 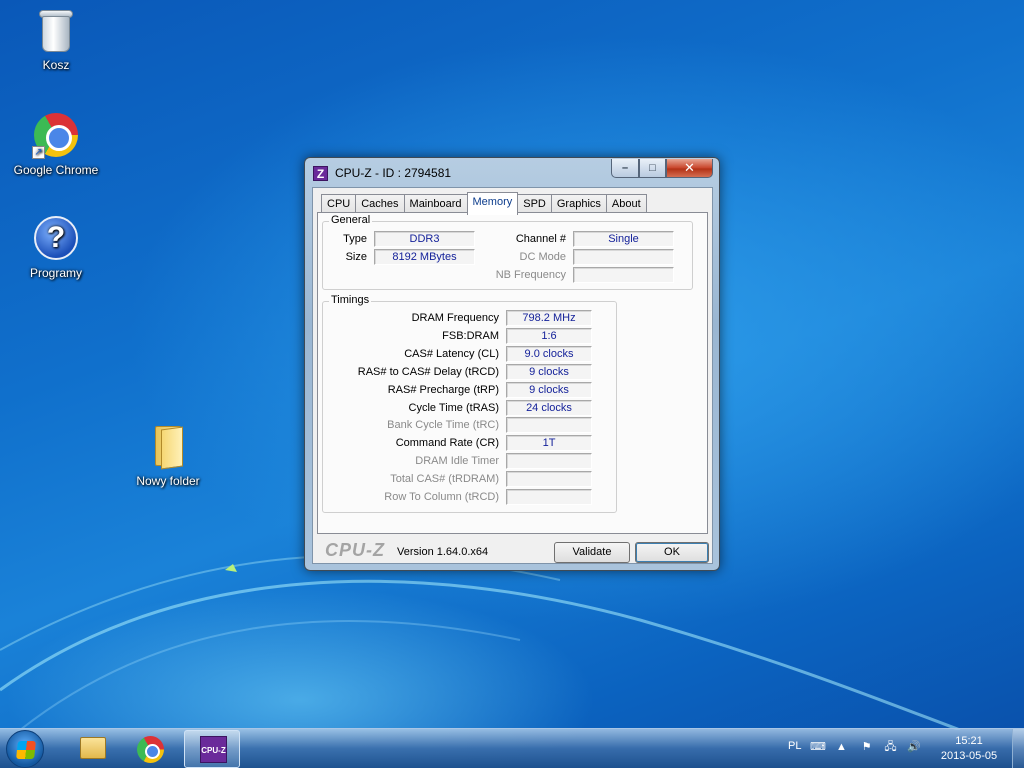 What do you see at coordinates (530, 275) in the screenshot?
I see `nb-frequency-label: NB Frequency` at bounding box center [530, 275].